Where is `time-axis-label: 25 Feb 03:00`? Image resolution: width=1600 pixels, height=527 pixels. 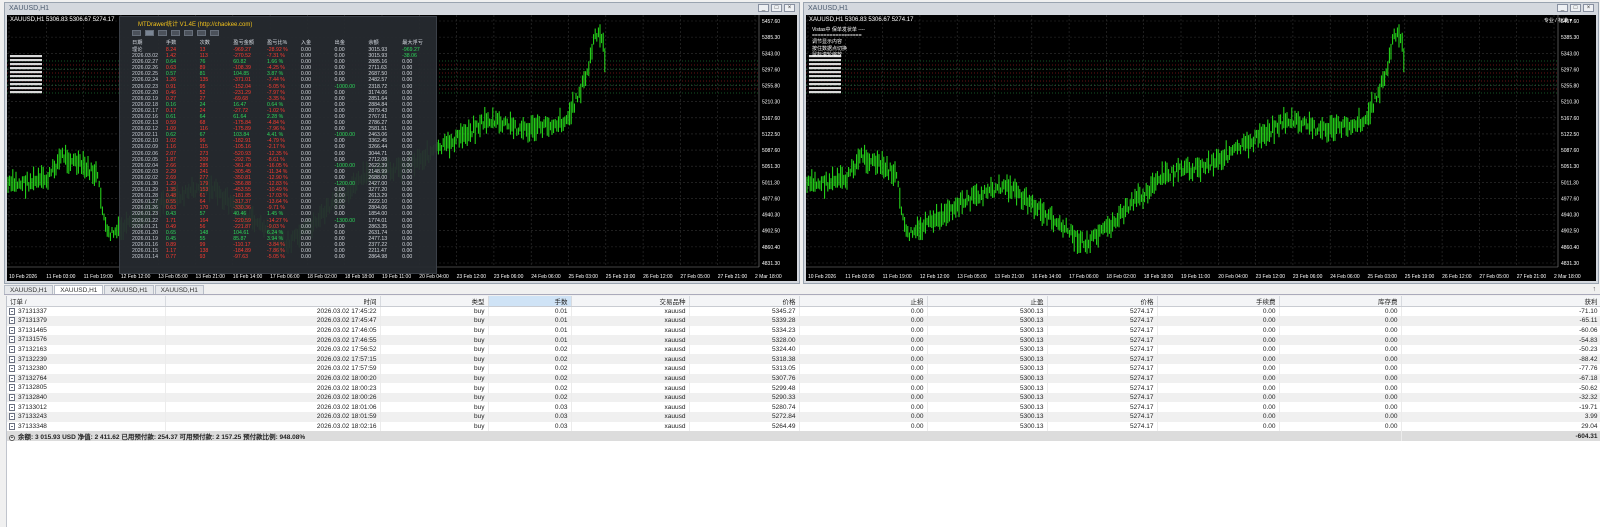 time-axis-label: 25 Feb 03:00 is located at coordinates (1383, 277).